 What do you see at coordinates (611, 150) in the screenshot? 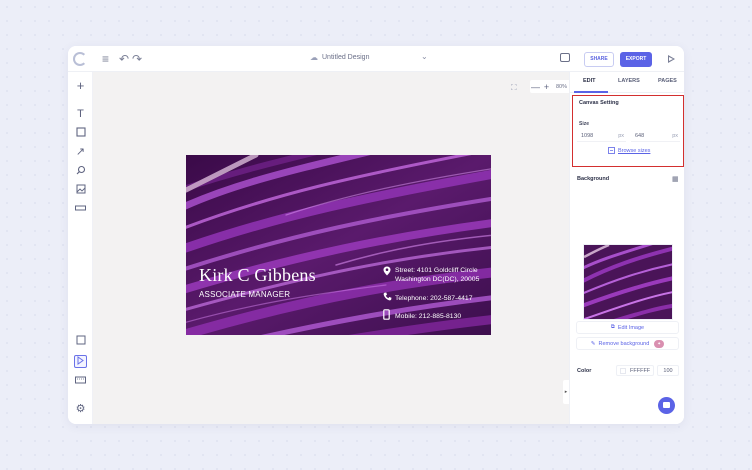
I see `browse-icon` at bounding box center [611, 150].